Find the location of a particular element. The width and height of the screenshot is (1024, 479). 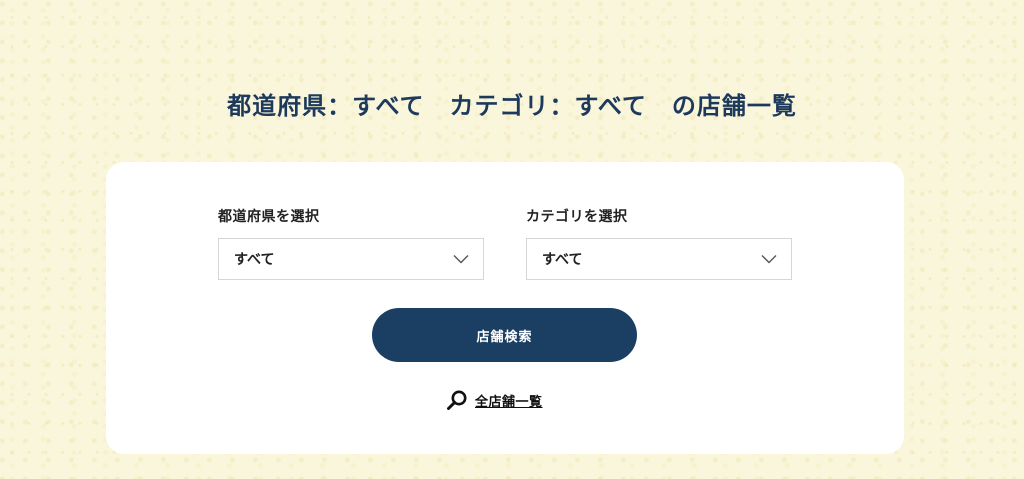

all-stores-link-label: 全店舗一覧 is located at coordinates (509, 402).